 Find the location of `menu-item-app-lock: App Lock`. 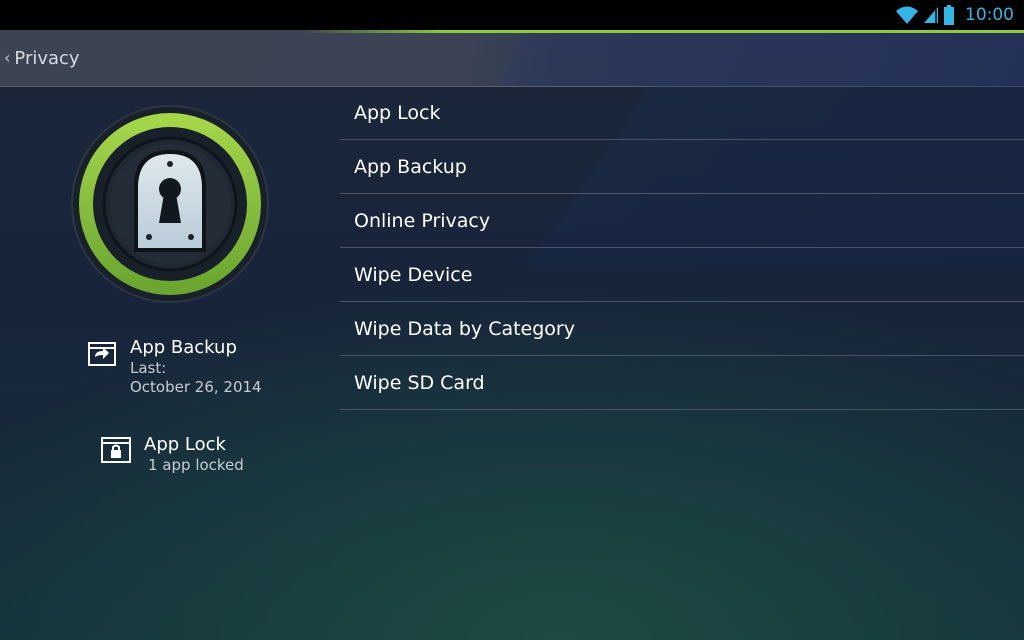

menu-item-app-lock: App Lock is located at coordinates (682, 113).